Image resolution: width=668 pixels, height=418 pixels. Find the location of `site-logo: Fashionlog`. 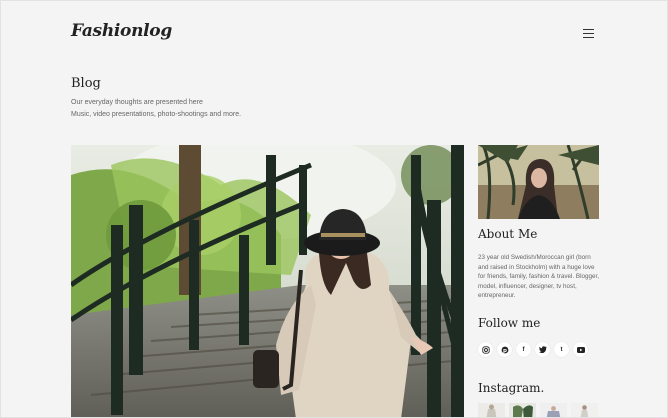

site-logo: Fashionlog is located at coordinates (121, 31).